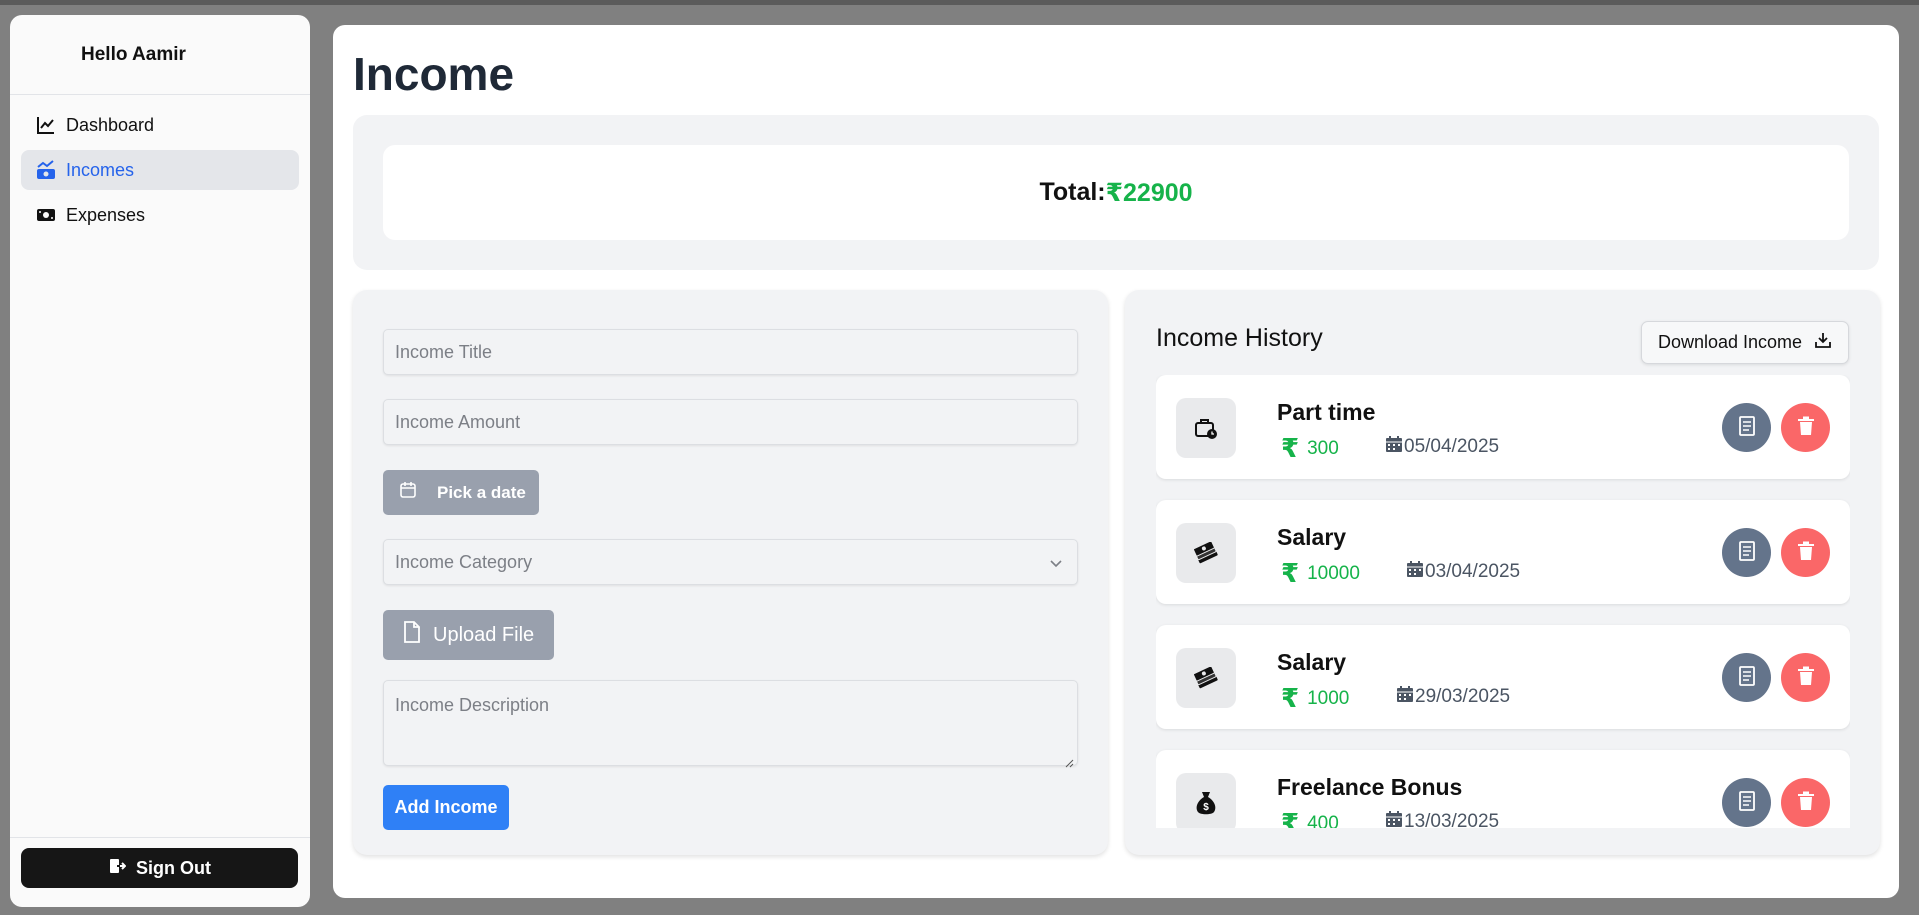  What do you see at coordinates (1452, 446) in the screenshot?
I see `entry-date-value: 05/04/2025` at bounding box center [1452, 446].